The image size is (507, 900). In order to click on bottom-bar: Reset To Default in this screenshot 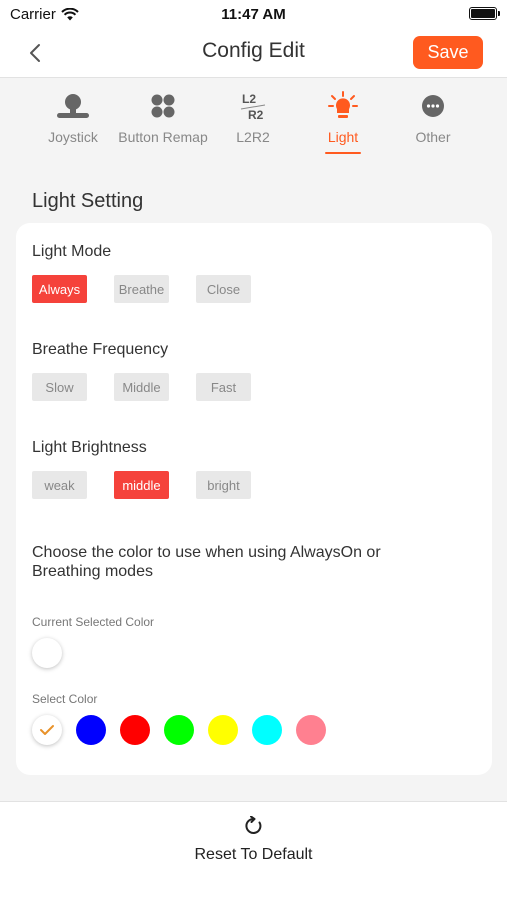, I will do `click(253, 850)`.